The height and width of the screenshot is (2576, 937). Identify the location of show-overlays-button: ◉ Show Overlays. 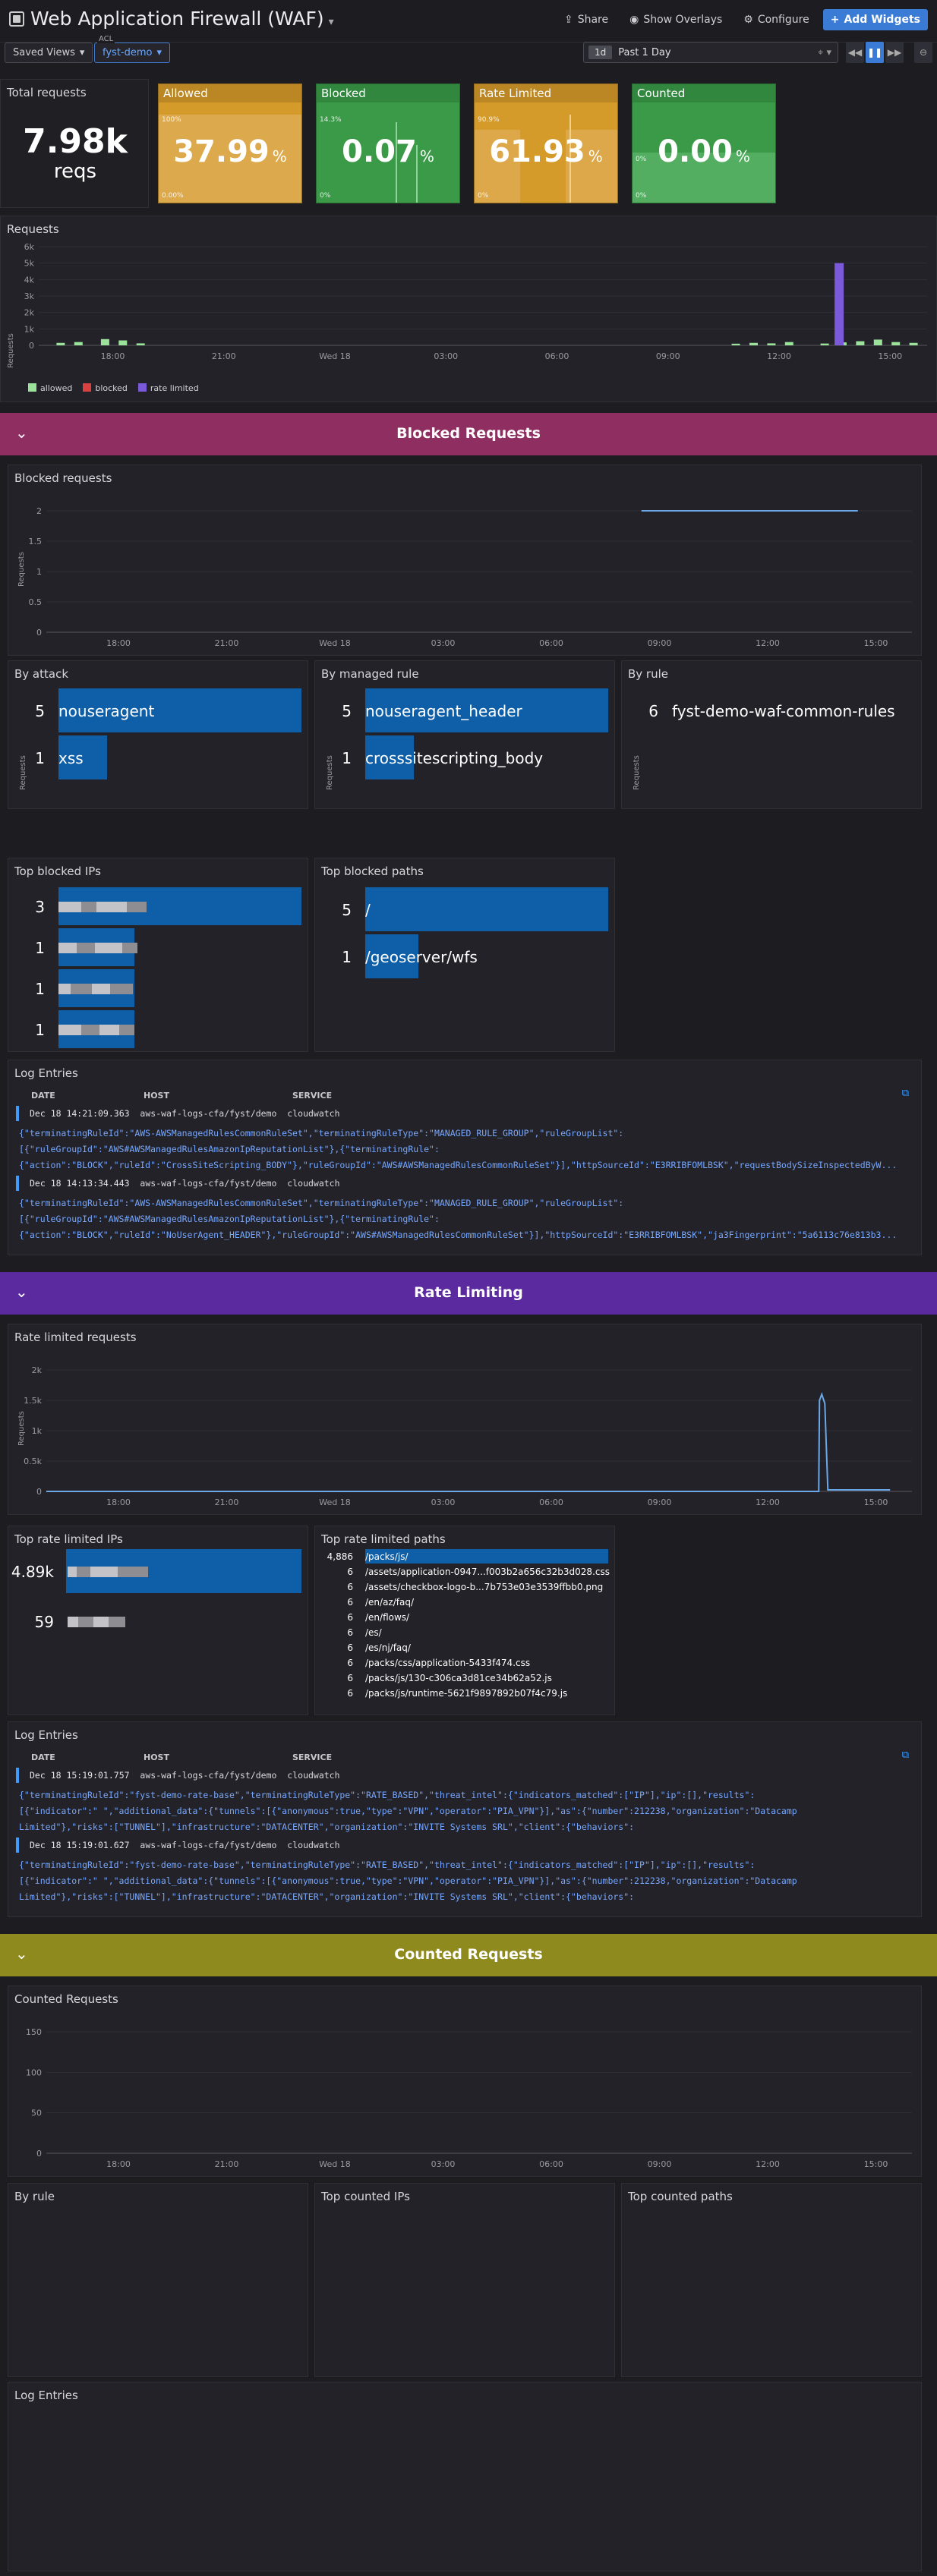
(676, 19).